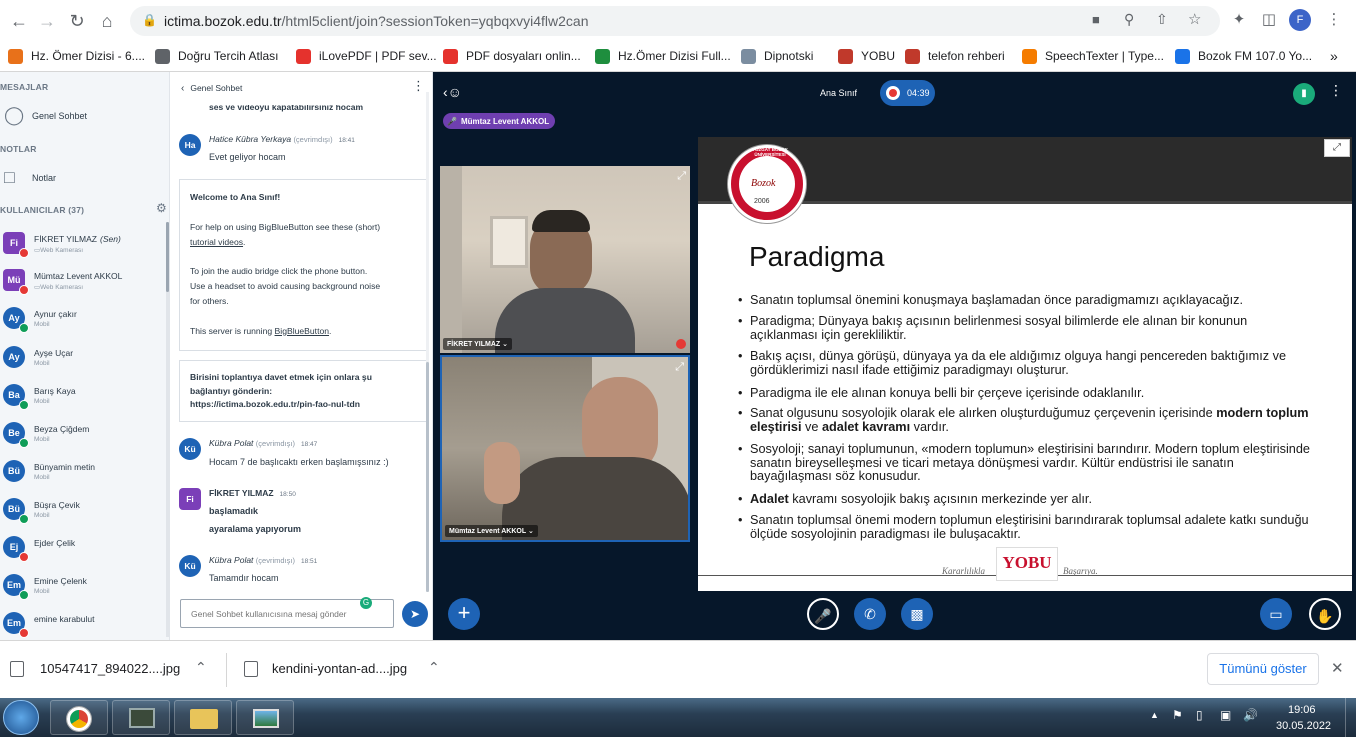 This screenshot has width=1356, height=737. Describe the element at coordinates (452, 92) in the screenshot. I see `toggle-user-list-icon: ‹☺` at that location.